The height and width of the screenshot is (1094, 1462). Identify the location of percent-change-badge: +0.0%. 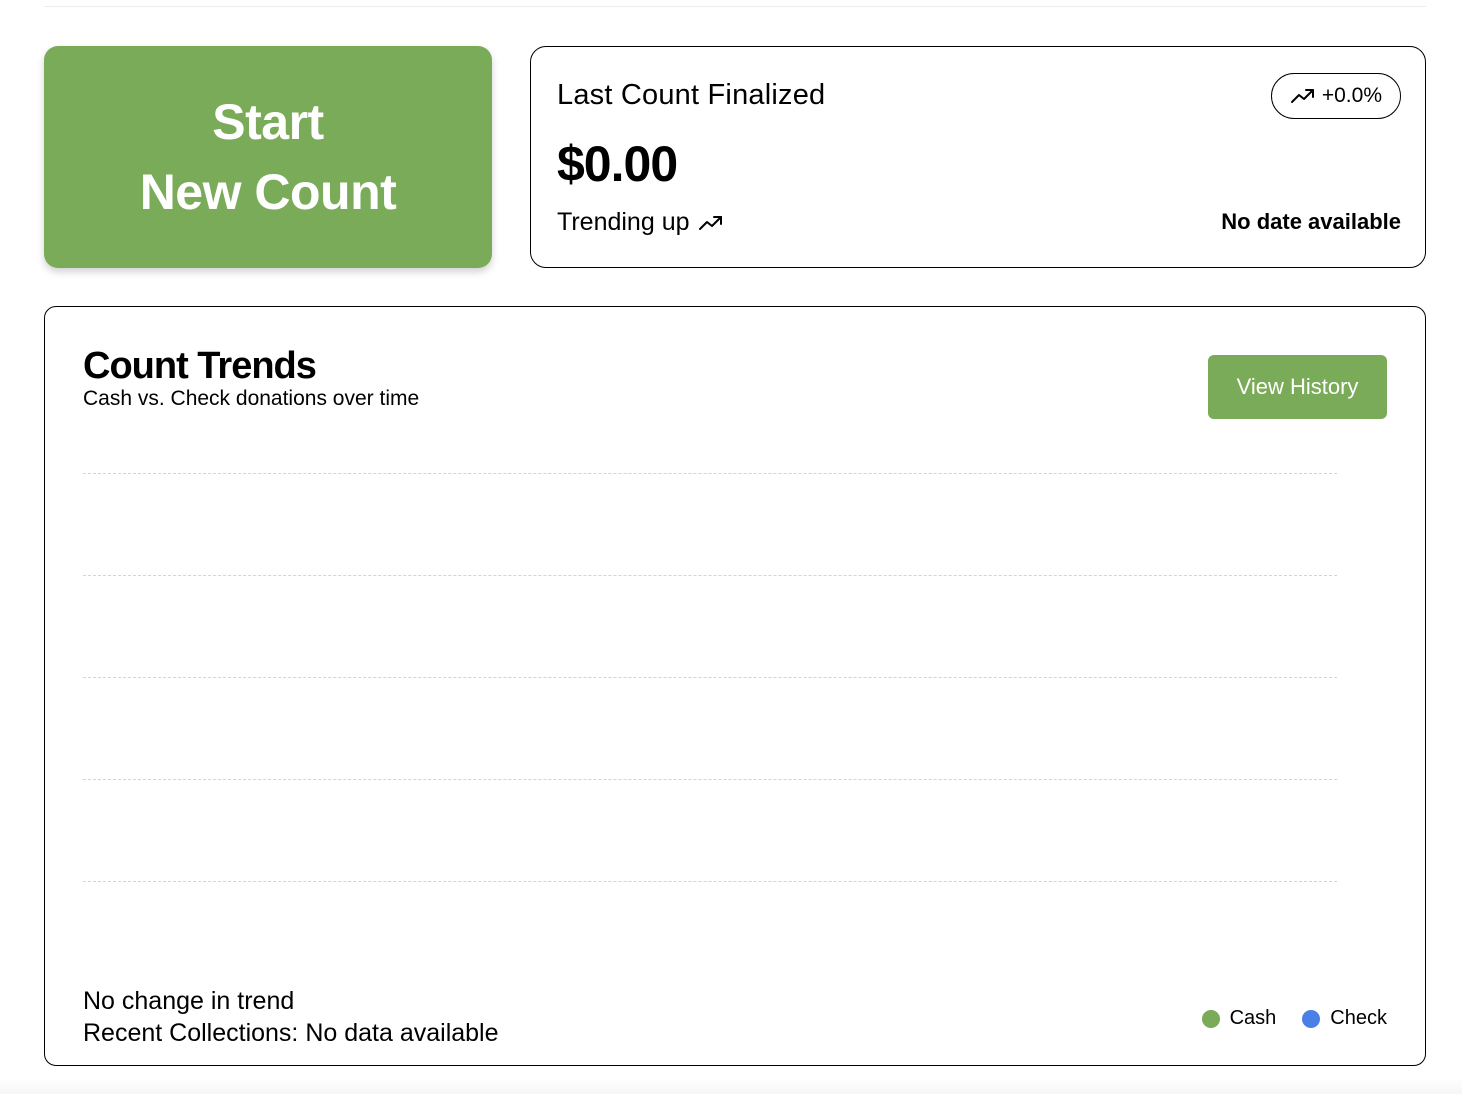
(1335, 96).